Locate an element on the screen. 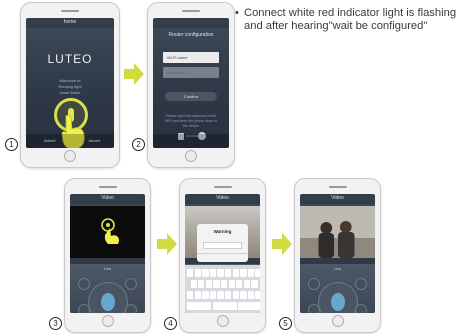 The image size is (476, 334). on-screen-keyboard is located at coordinates (222, 289).